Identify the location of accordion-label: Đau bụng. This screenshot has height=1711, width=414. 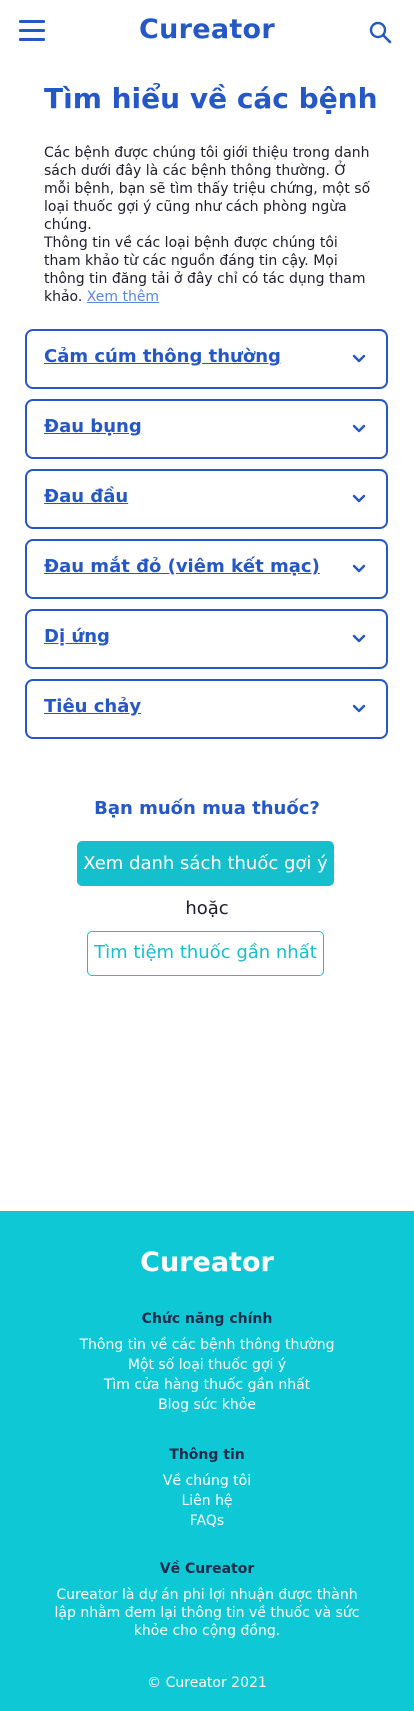
(93, 426).